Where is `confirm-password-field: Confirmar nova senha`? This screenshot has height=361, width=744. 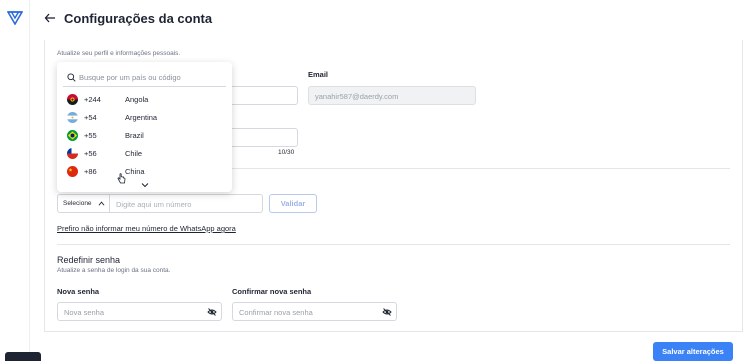 confirm-password-field: Confirmar nova senha is located at coordinates (314, 311).